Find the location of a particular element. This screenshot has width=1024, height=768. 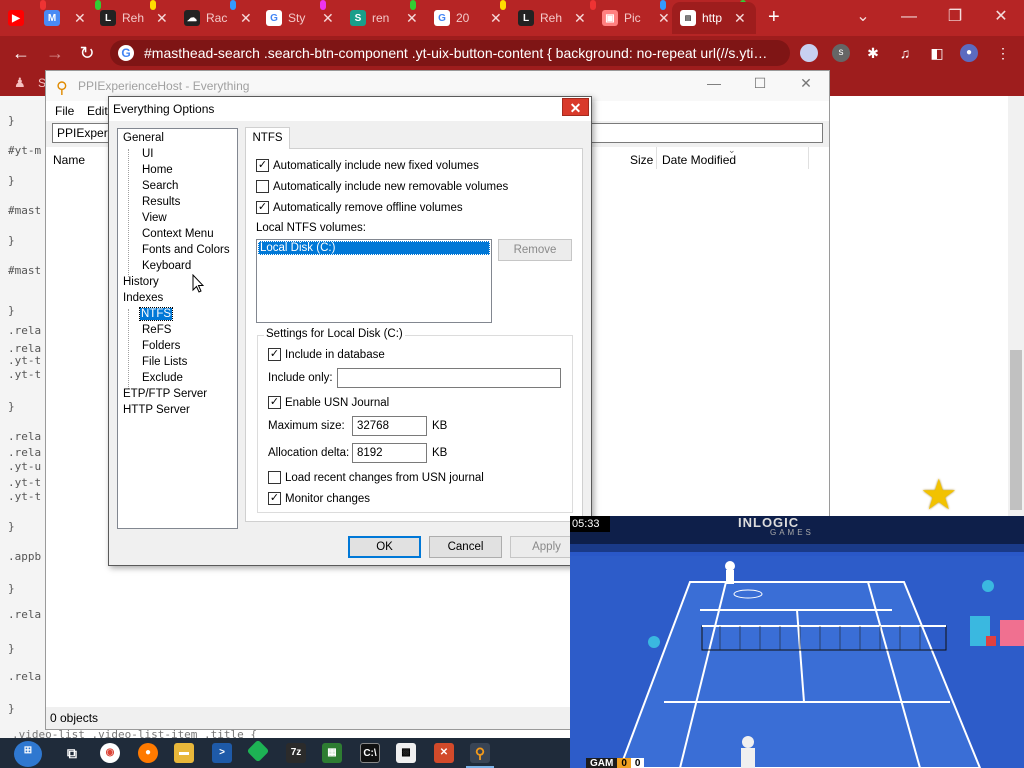

folder-icon: ▬ is located at coordinates (184, 753).